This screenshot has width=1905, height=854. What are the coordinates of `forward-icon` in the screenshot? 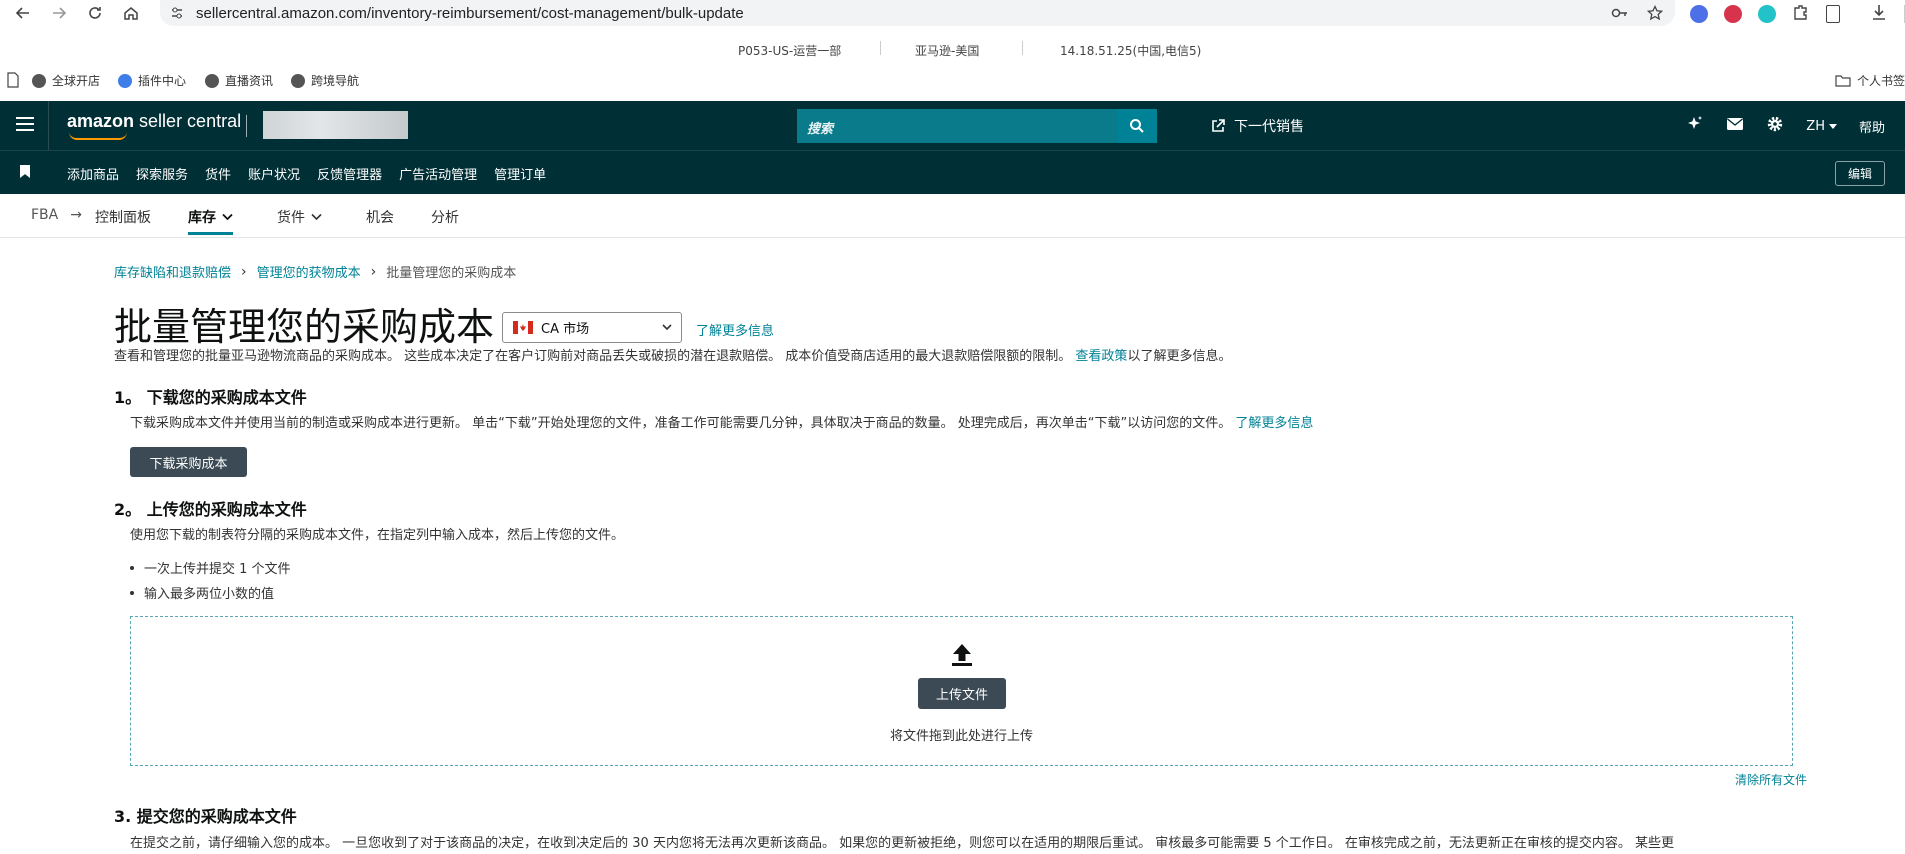 It's located at (59, 13).